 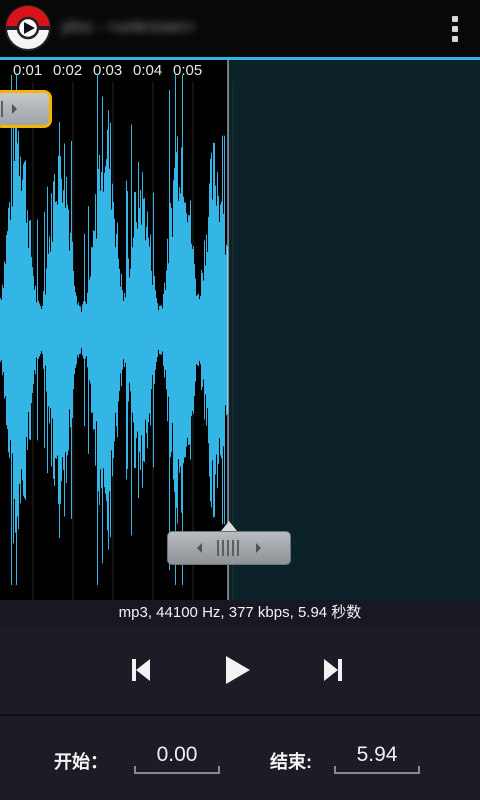 What do you see at coordinates (9, 109) in the screenshot?
I see `drag-handle-icon` at bounding box center [9, 109].